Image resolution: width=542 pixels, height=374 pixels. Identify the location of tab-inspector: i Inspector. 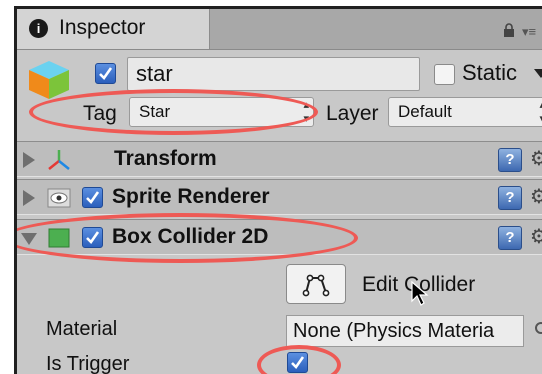
(113, 29).